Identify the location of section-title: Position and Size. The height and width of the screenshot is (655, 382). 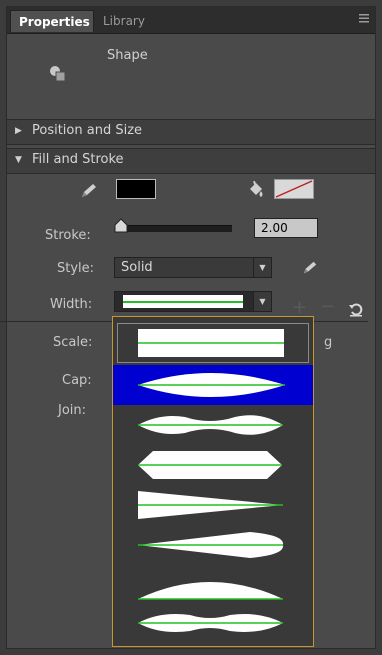
(87, 130).